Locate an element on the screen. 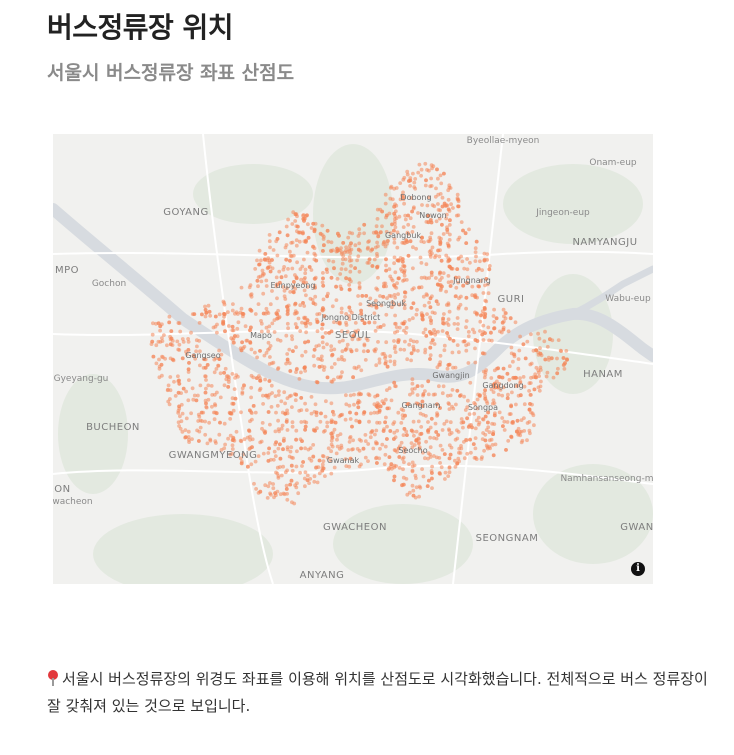 The height and width of the screenshot is (755, 734). info-icon: i is located at coordinates (638, 569).